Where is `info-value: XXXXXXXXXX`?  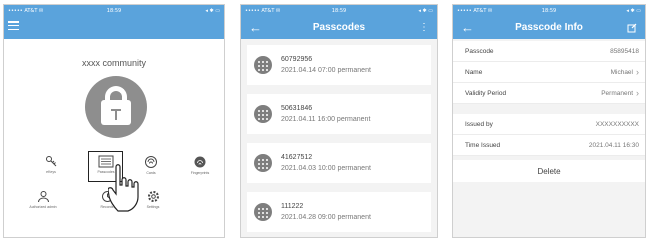 info-value: XXXXXXXXXX is located at coordinates (617, 124).